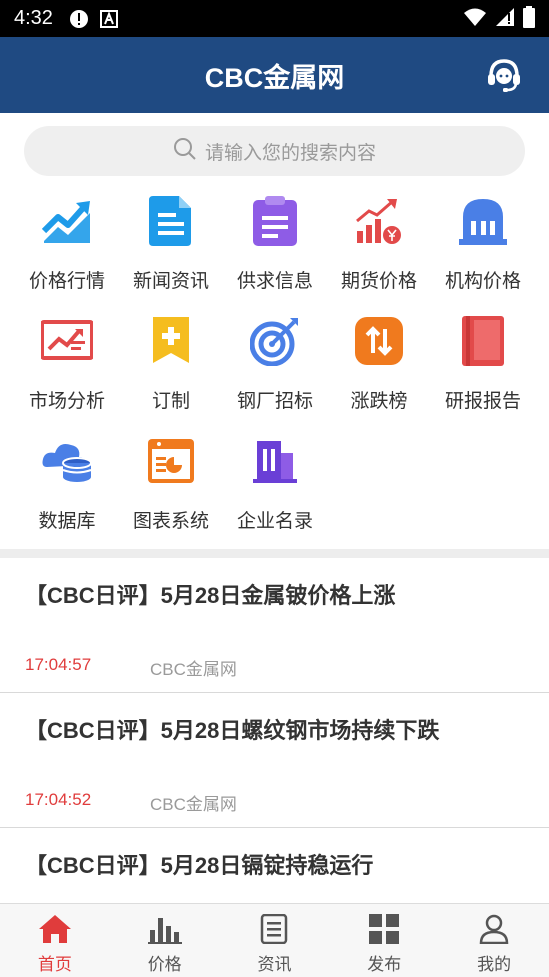  What do you see at coordinates (109, 19) in the screenshot?
I see `font-app-icon` at bounding box center [109, 19].